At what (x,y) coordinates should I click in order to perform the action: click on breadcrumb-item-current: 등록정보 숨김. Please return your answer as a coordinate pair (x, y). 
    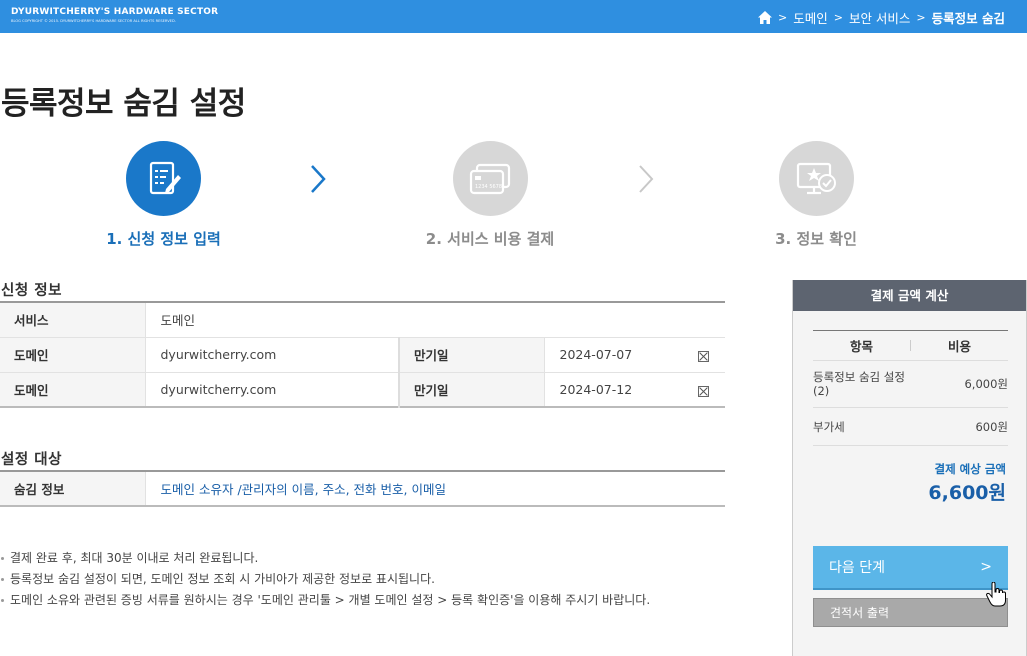
    Looking at the image, I should click on (968, 18).